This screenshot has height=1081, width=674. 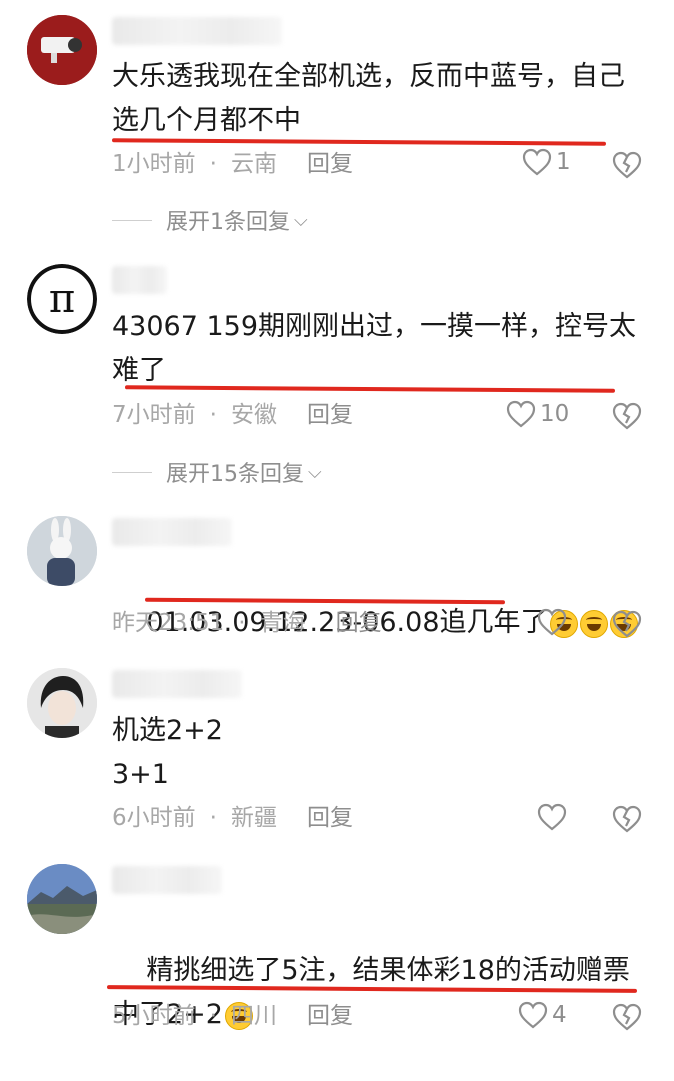 I want to click on comment-text: 43067 159期刚刚出过，一摸一样，控号太难了, so click(x=374, y=348).